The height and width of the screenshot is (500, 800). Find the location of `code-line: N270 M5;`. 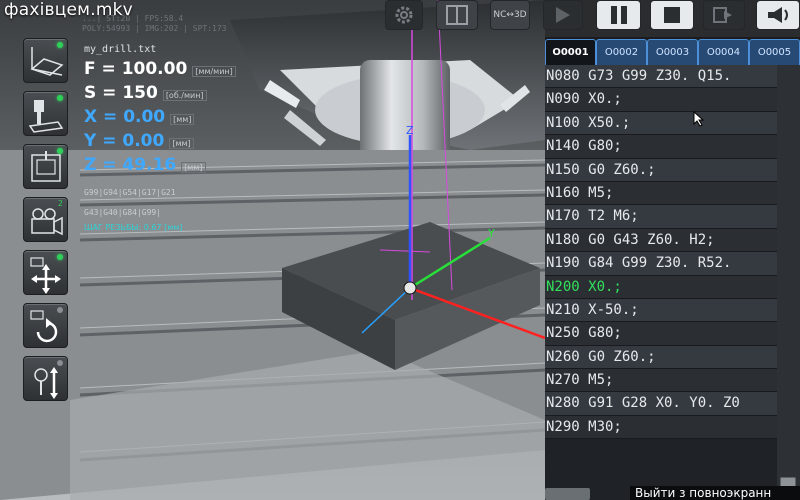

code-line: N270 M5; is located at coordinates (661, 381).